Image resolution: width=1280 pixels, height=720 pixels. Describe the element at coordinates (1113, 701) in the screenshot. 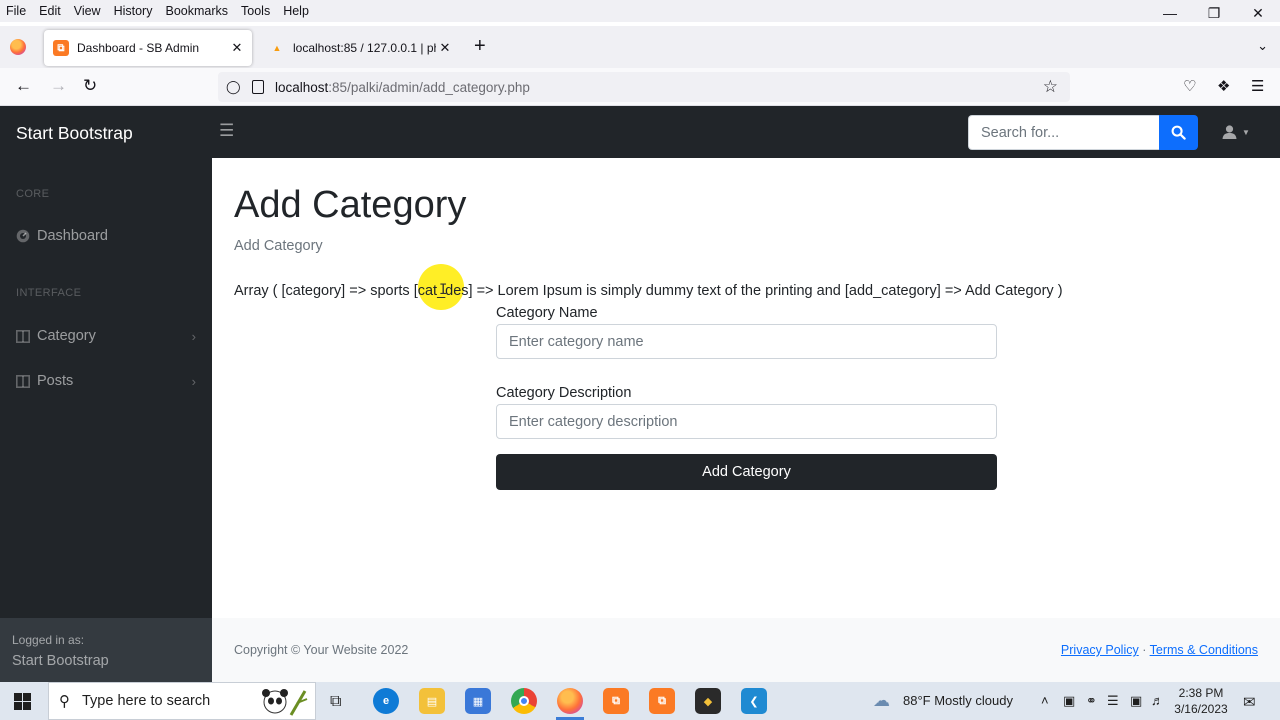

I see `wifi-icon: ☰` at that location.